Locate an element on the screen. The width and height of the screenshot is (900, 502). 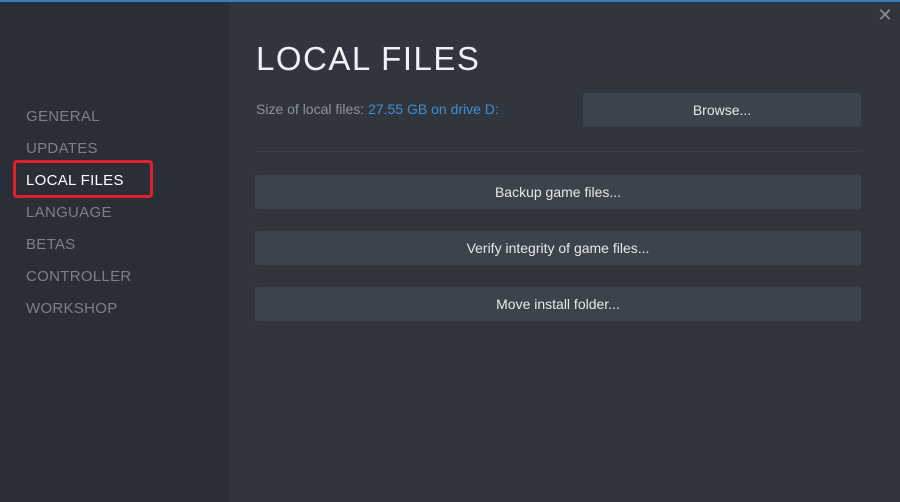
size-label: Size of local files: is located at coordinates (310, 109).